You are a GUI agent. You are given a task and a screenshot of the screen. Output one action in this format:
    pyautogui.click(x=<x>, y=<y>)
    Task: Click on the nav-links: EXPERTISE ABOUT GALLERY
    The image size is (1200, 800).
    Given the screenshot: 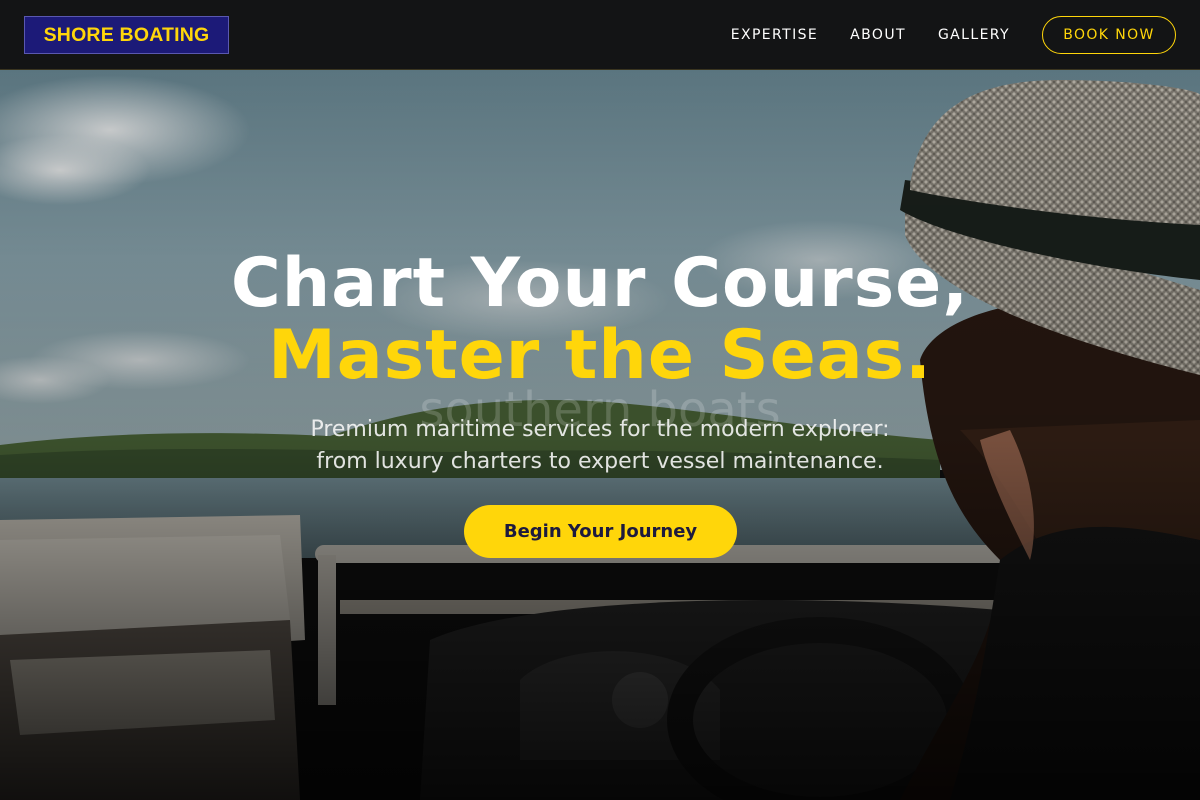 What is the action you would take?
    pyautogui.click(x=854, y=35)
    